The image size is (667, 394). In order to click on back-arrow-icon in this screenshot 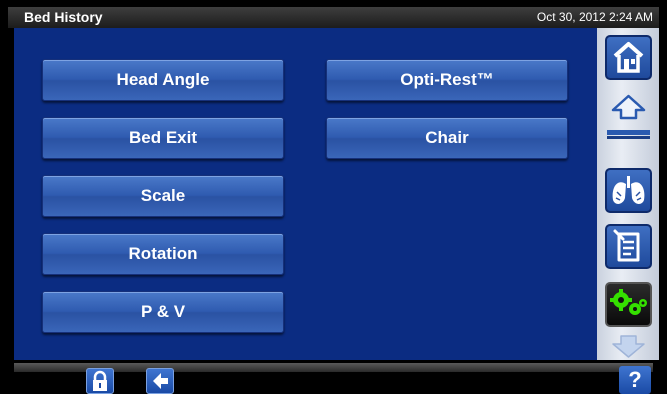, I will do `click(160, 381)`.